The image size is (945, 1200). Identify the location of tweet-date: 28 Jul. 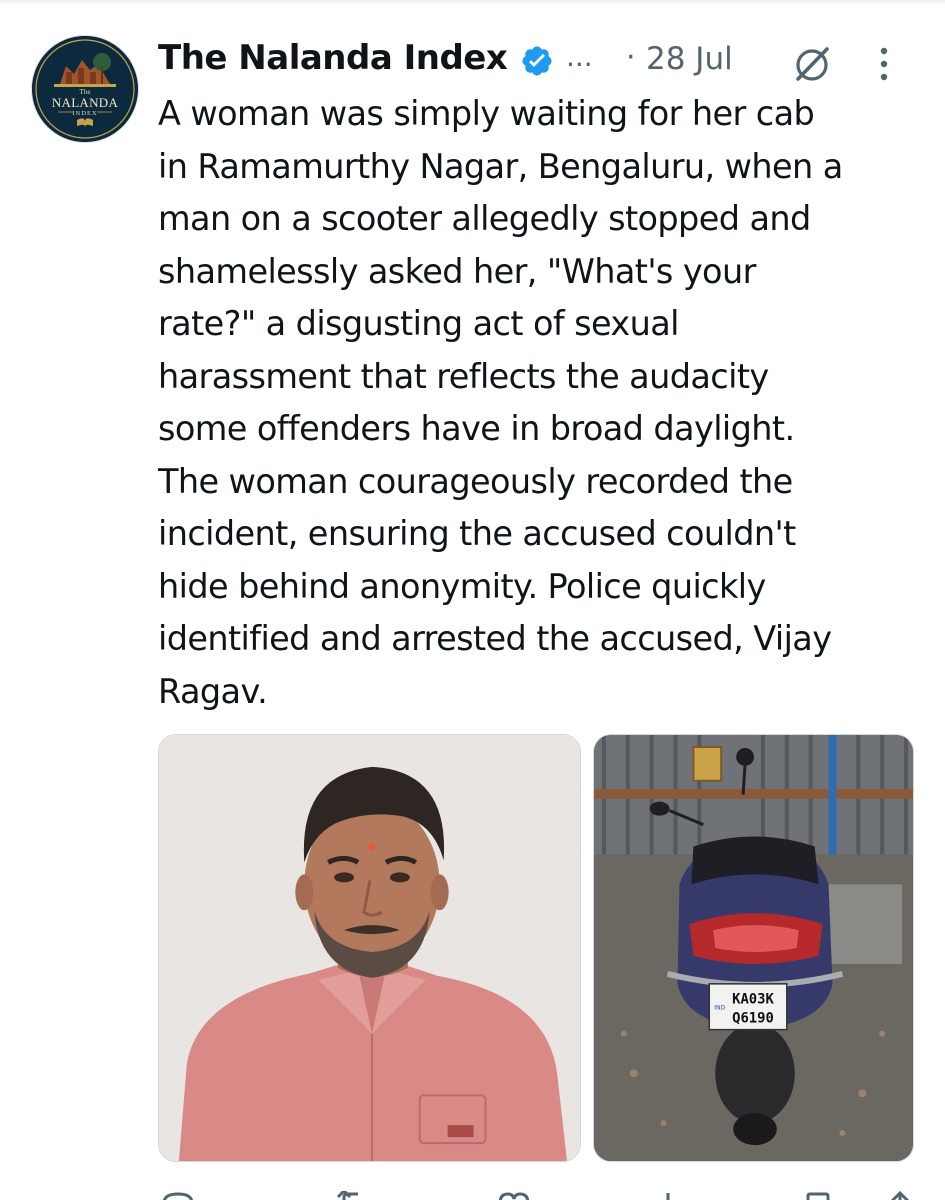
(689, 59).